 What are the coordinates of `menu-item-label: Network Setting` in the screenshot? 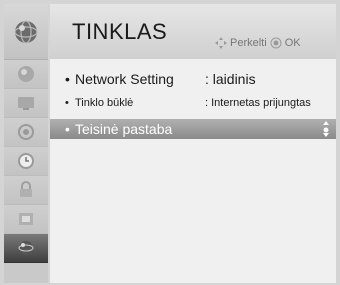 It's located at (124, 79).